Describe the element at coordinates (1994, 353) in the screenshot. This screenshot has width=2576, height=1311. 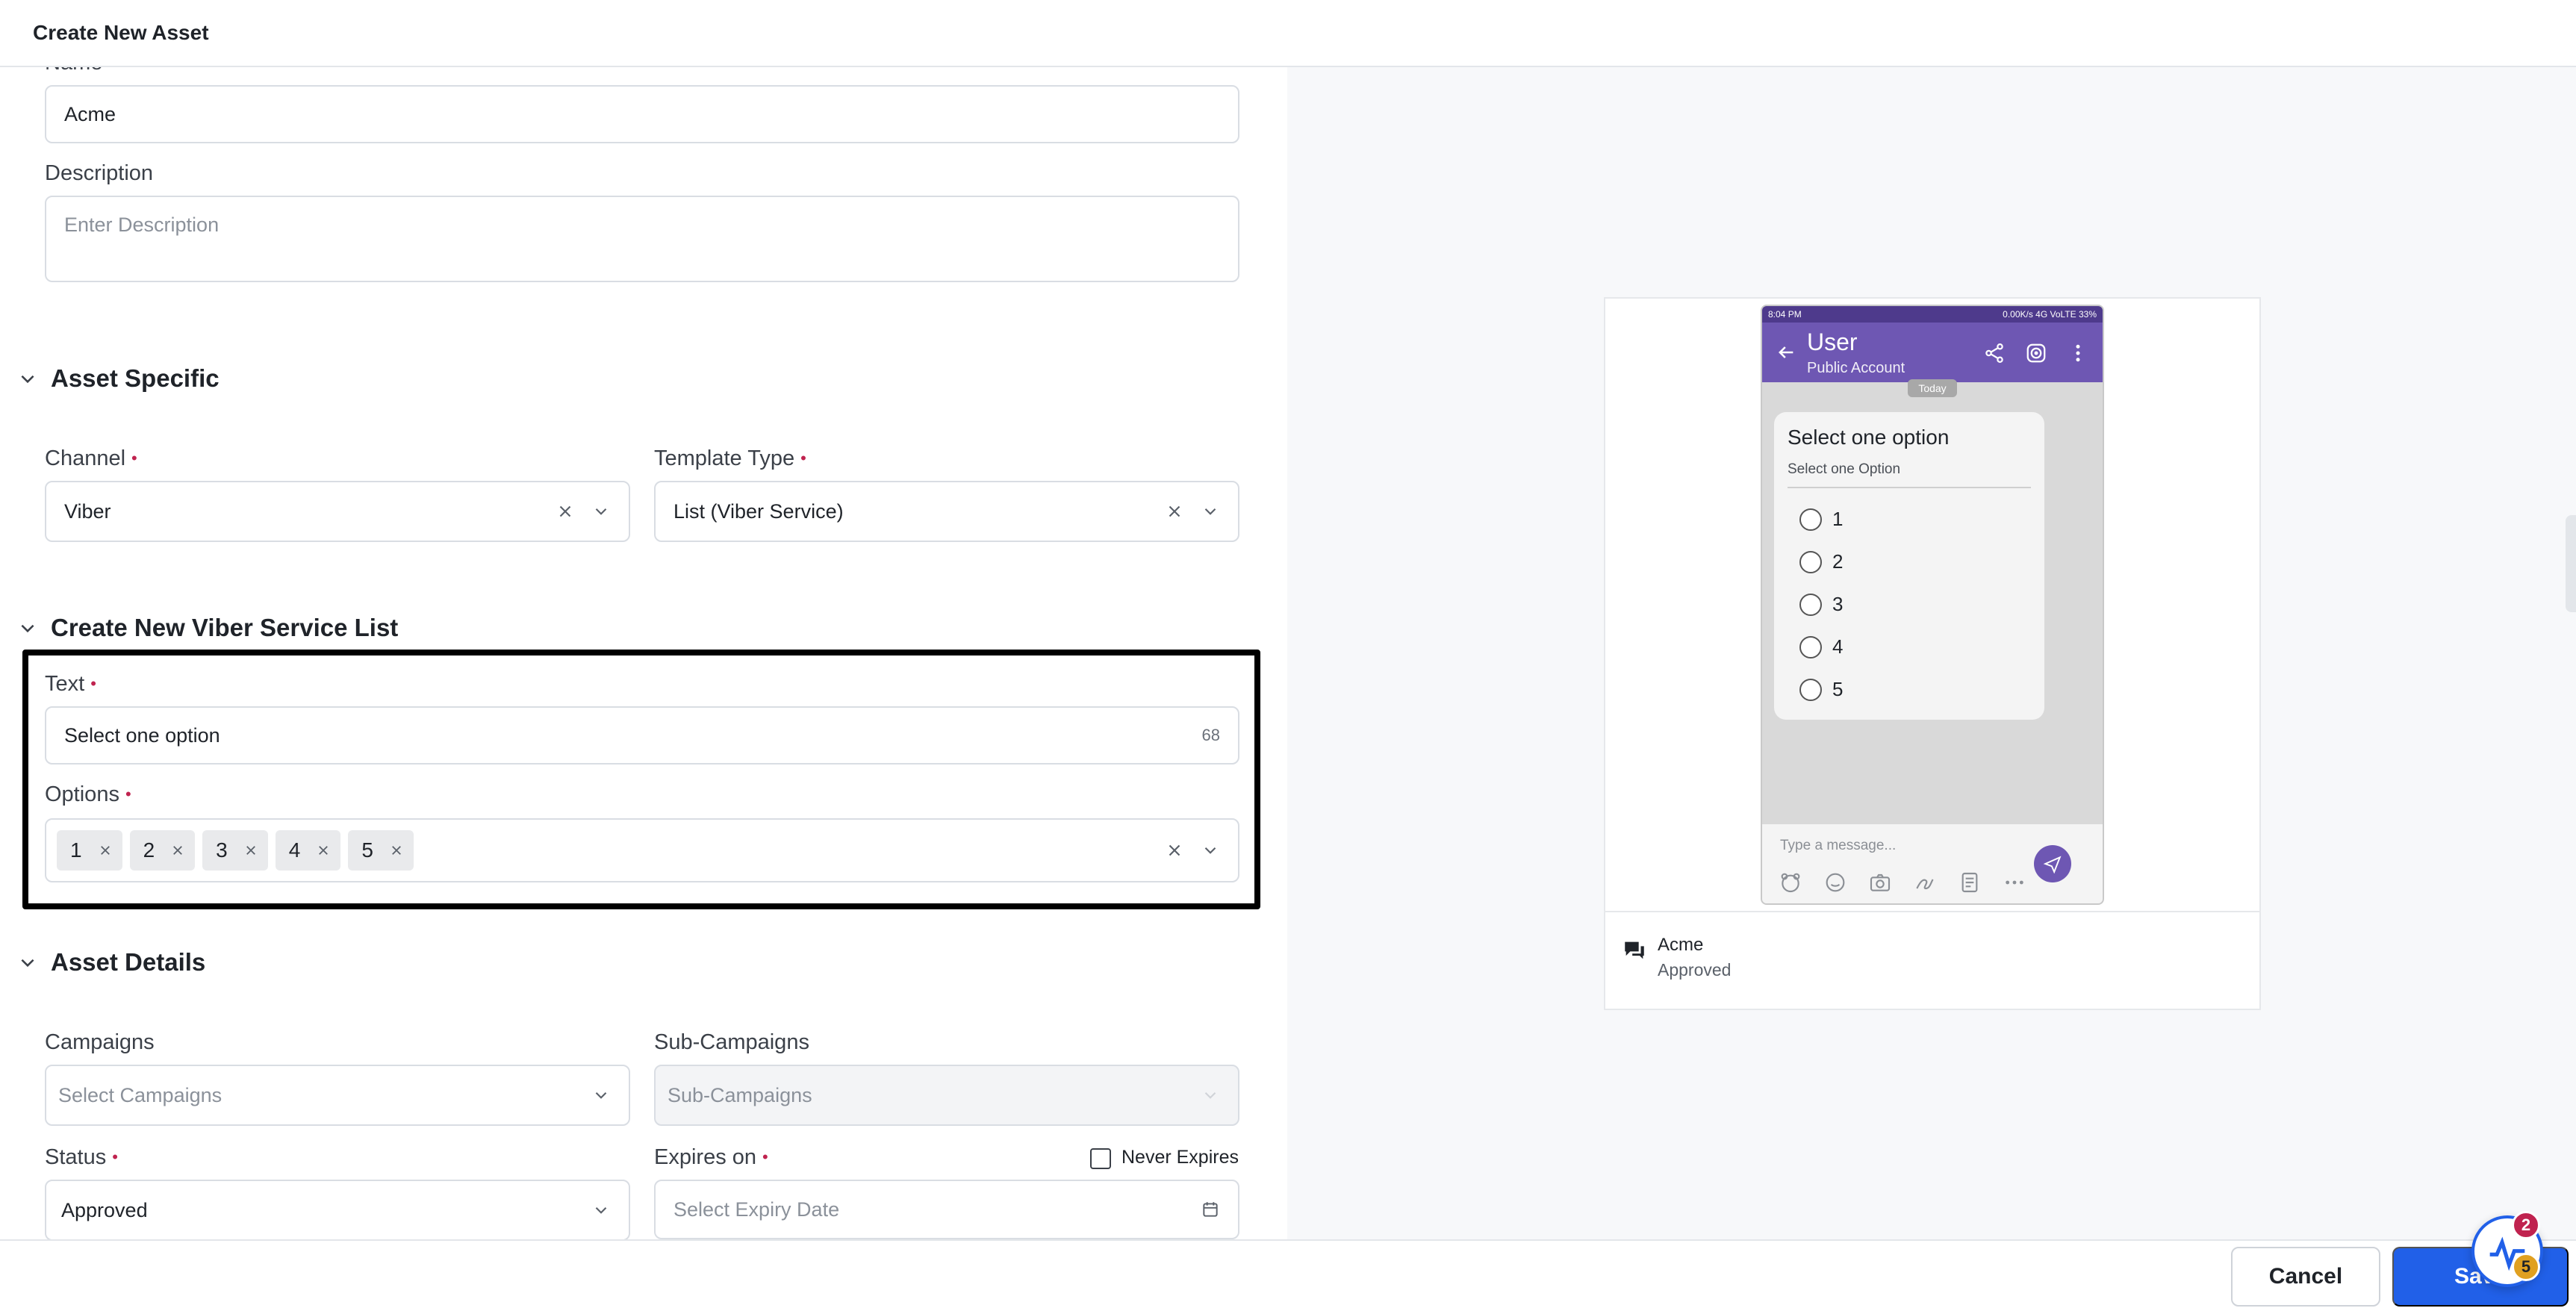
I see `share-icon` at that location.